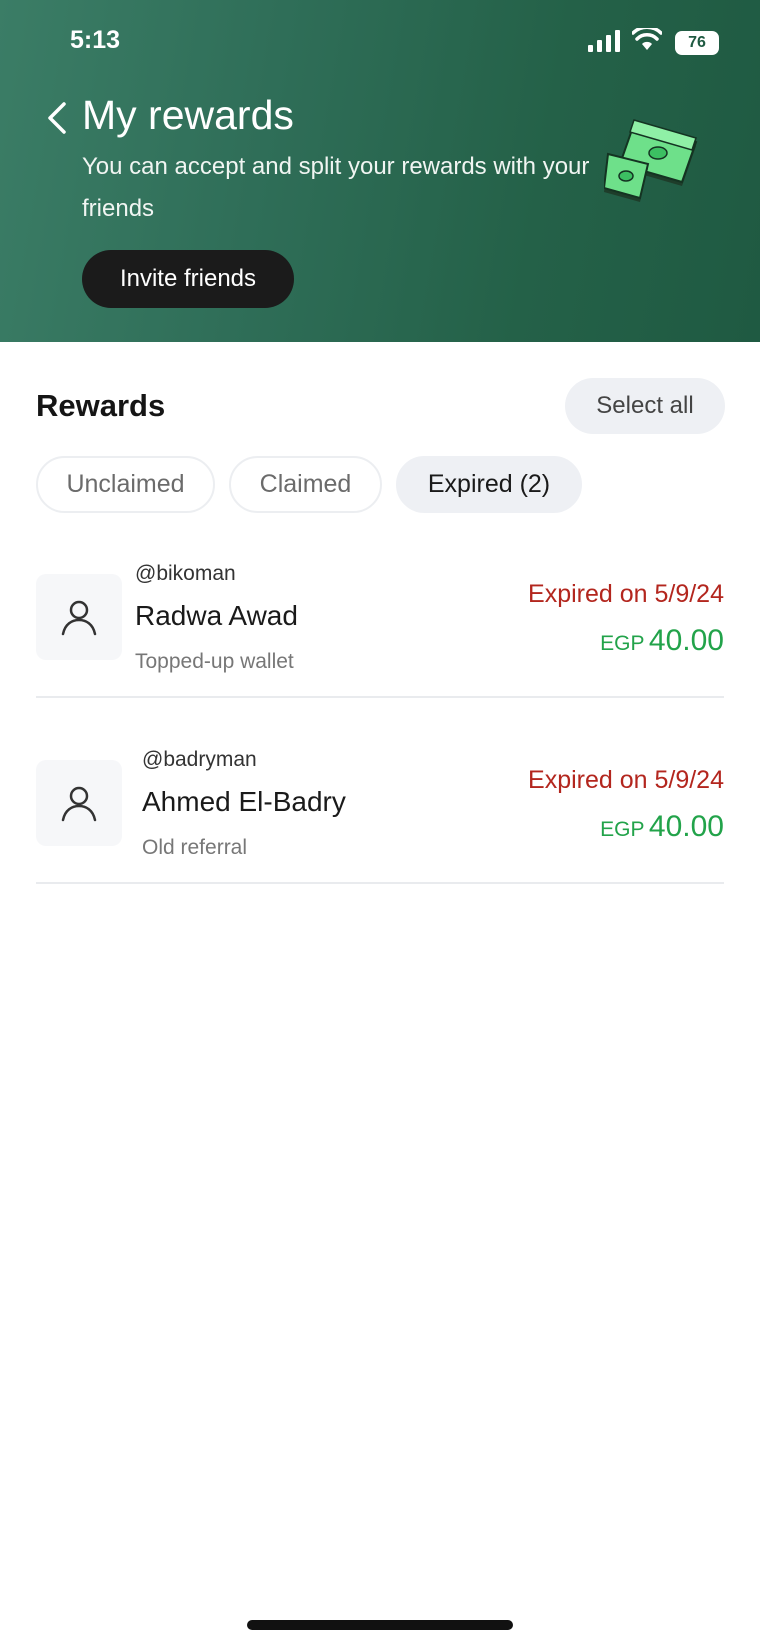  Describe the element at coordinates (214, 661) in the screenshot. I see `reward-reason: Topped-up wallet` at that location.